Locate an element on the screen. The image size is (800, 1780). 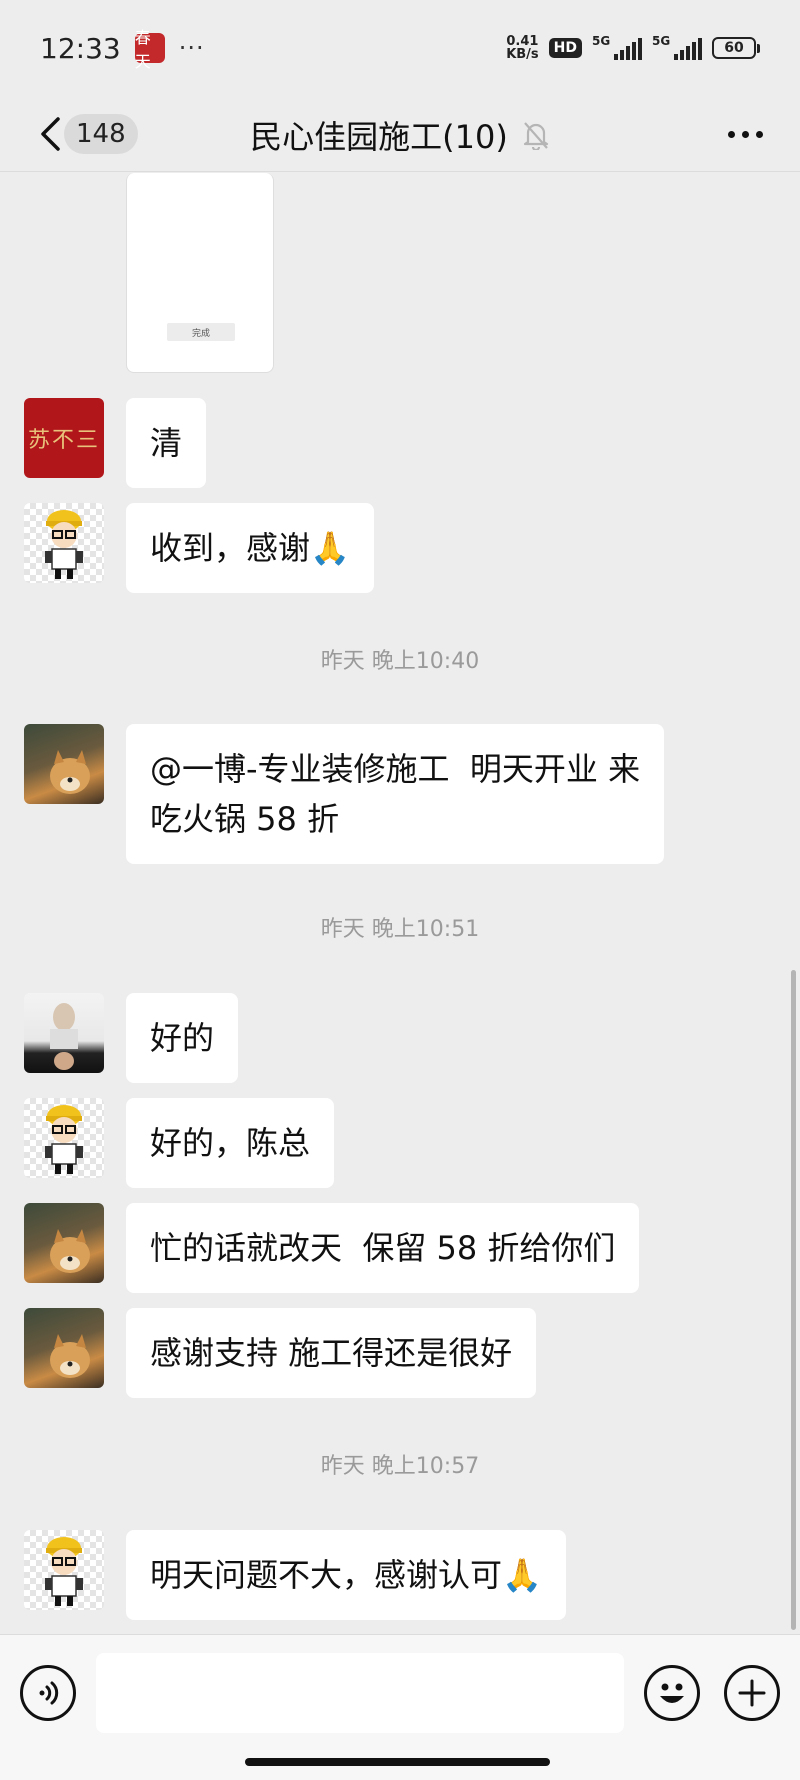
chat-scrollbar is located at coordinates (793, 1300).